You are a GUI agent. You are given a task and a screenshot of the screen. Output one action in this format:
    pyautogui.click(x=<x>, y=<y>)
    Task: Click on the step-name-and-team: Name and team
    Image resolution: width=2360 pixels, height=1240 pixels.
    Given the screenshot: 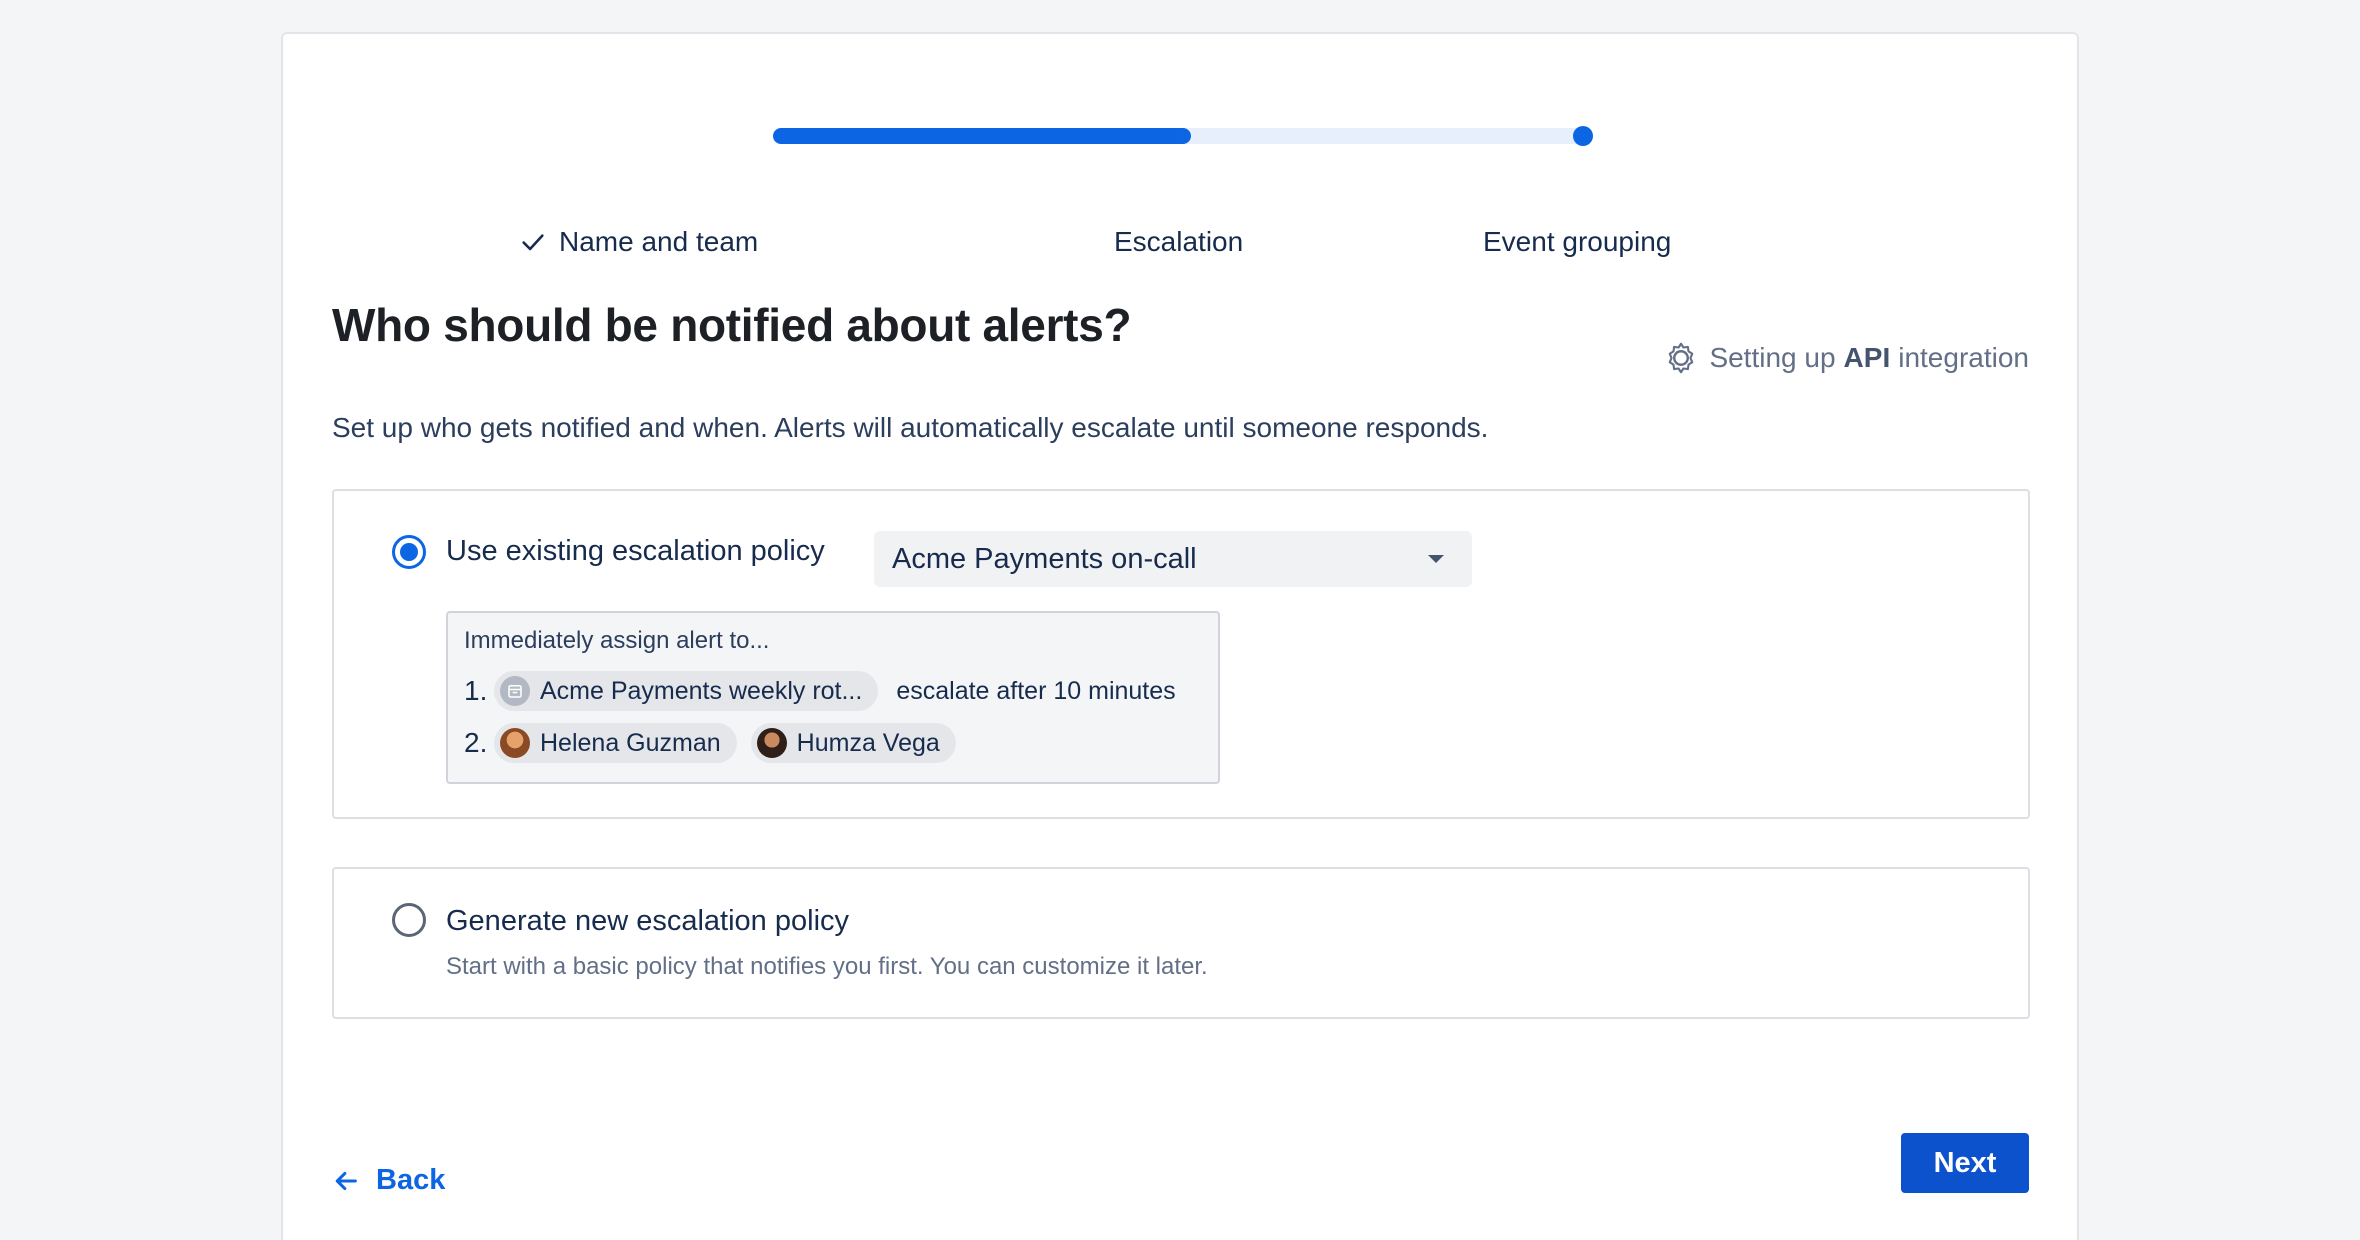 What is the action you would take?
    pyautogui.click(x=638, y=242)
    